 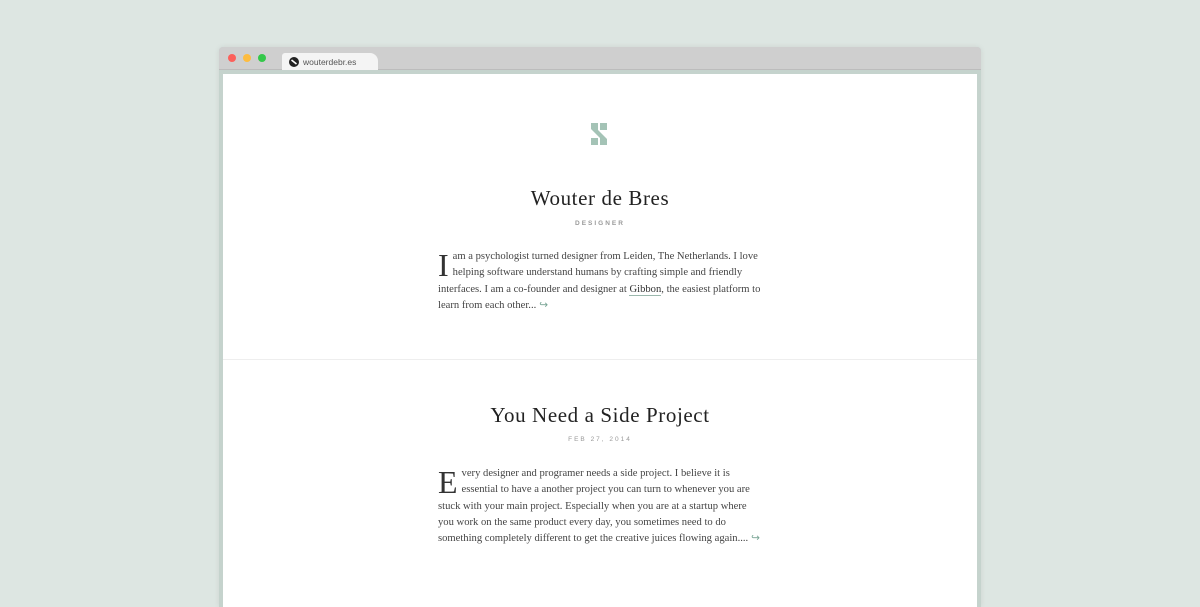 What do you see at coordinates (645, 289) in the screenshot?
I see `gibbon-link: Gibbon` at bounding box center [645, 289].